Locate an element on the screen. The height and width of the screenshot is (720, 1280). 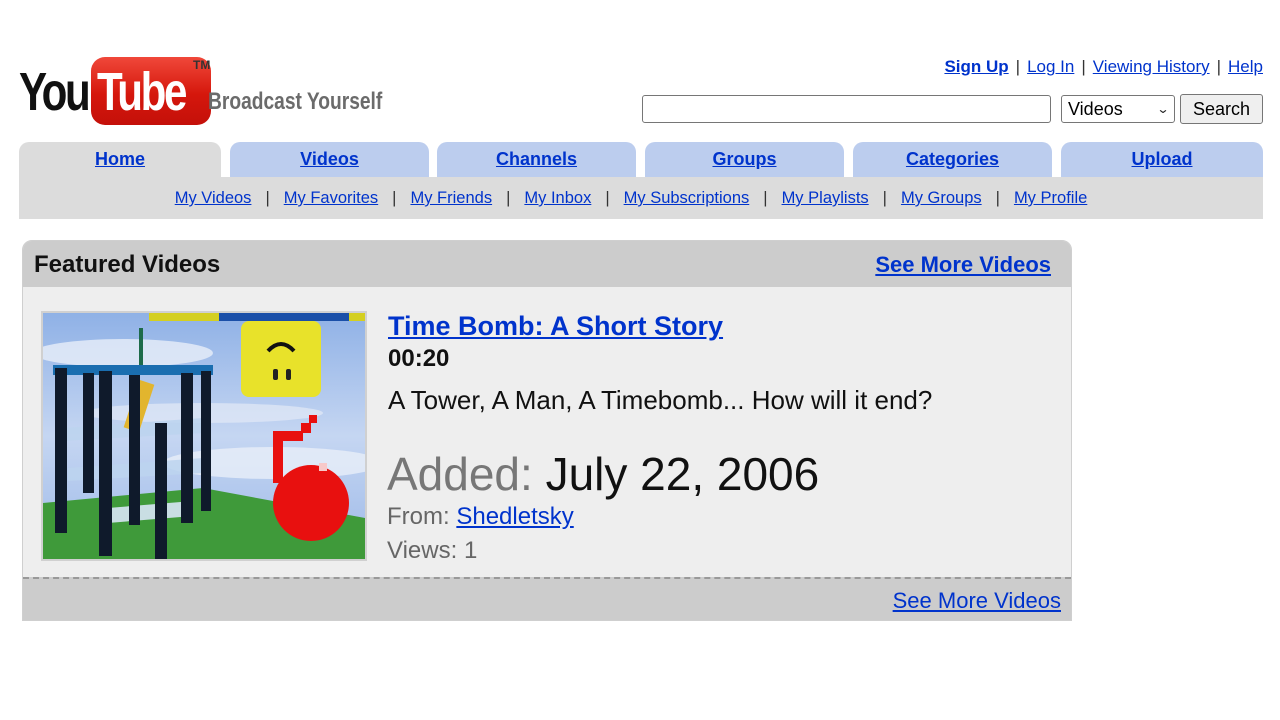
video-thumbnail is located at coordinates (204, 436).